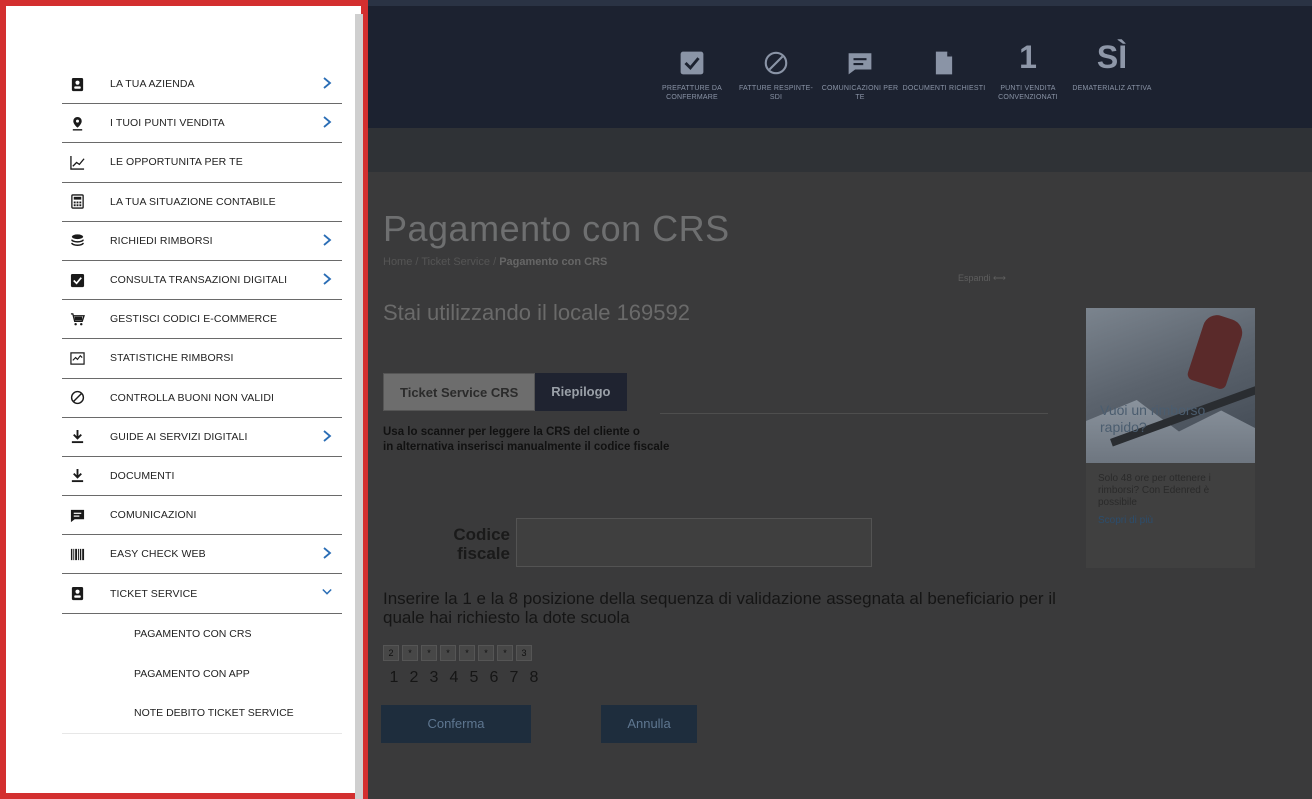 This screenshot has width=1312, height=799. What do you see at coordinates (1028, 93) in the screenshot?
I see `stat-label: PUNTI VENDITA CONVENZIONATI` at bounding box center [1028, 93].